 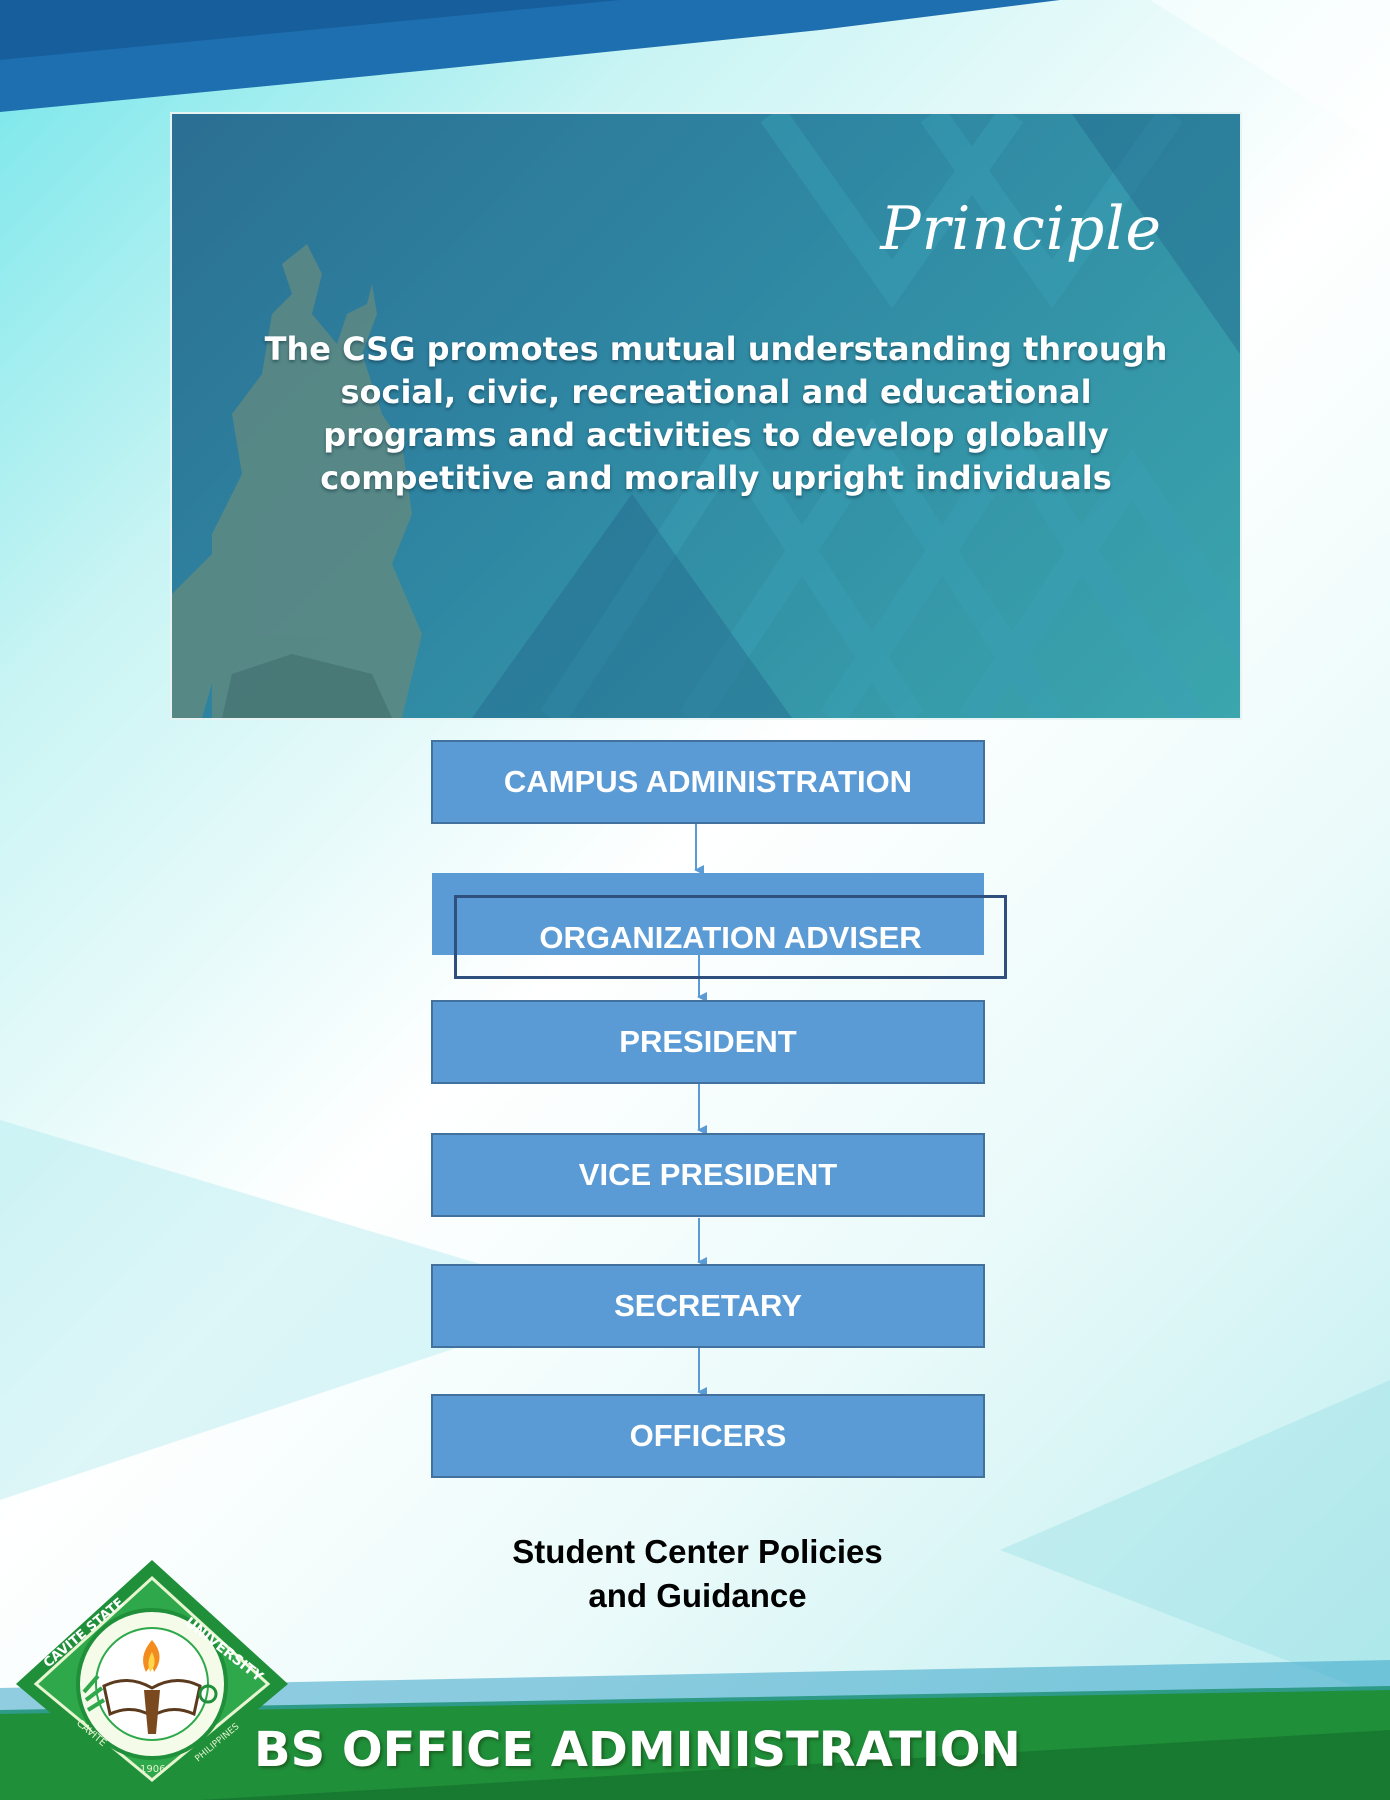 I want to click on org-box-president: PRESIDENT, so click(x=708, y=1042).